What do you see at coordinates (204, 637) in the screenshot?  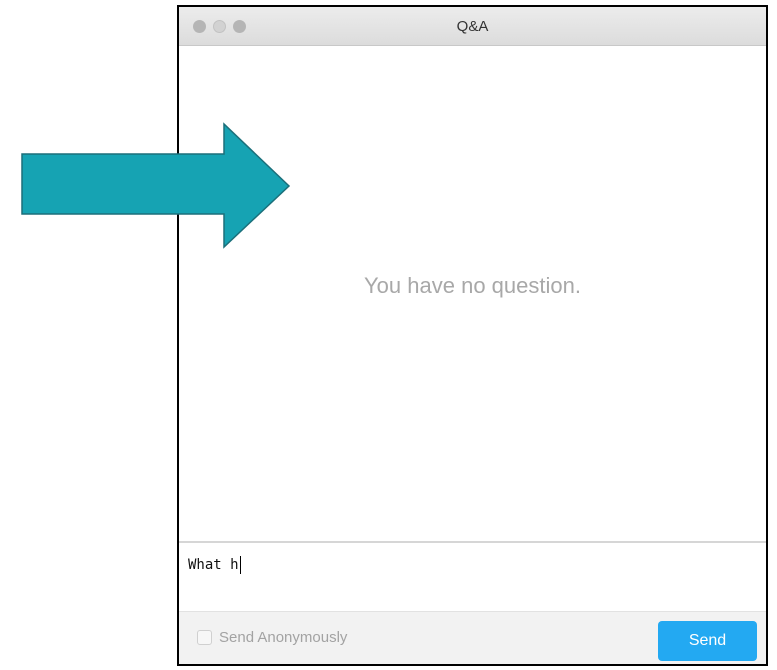 I see `send-anonymously-checkbox` at bounding box center [204, 637].